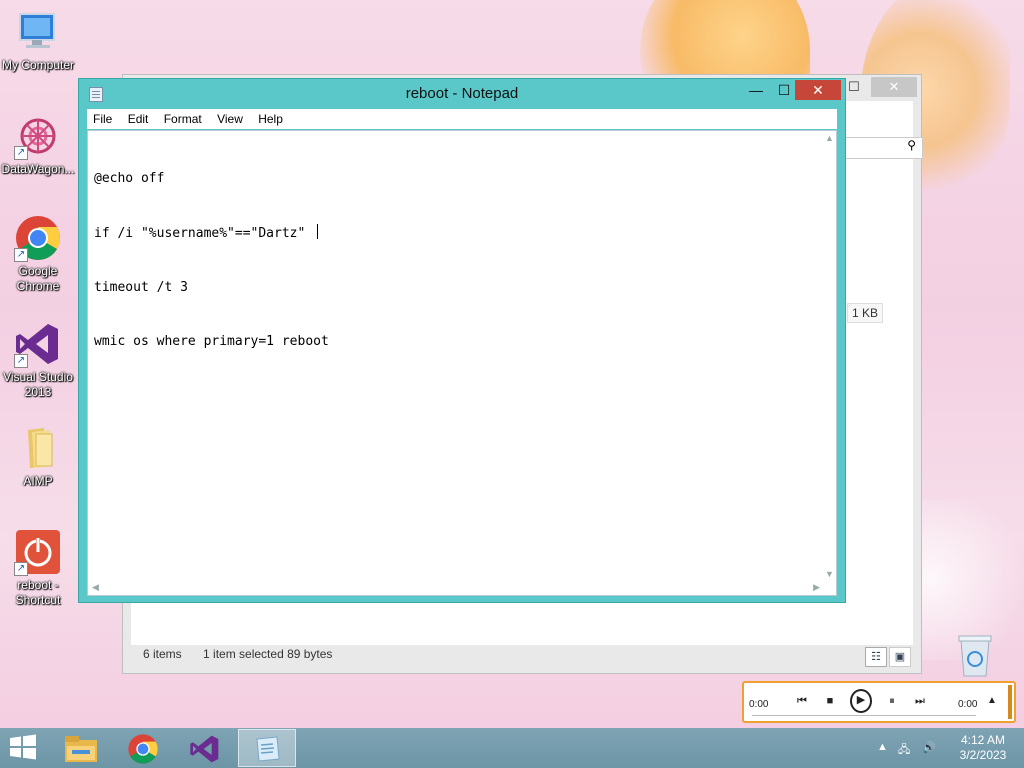 The image size is (1024, 768). Describe the element at coordinates (992, 701) in the screenshot. I see `expand-up-icon: ▲` at that location.